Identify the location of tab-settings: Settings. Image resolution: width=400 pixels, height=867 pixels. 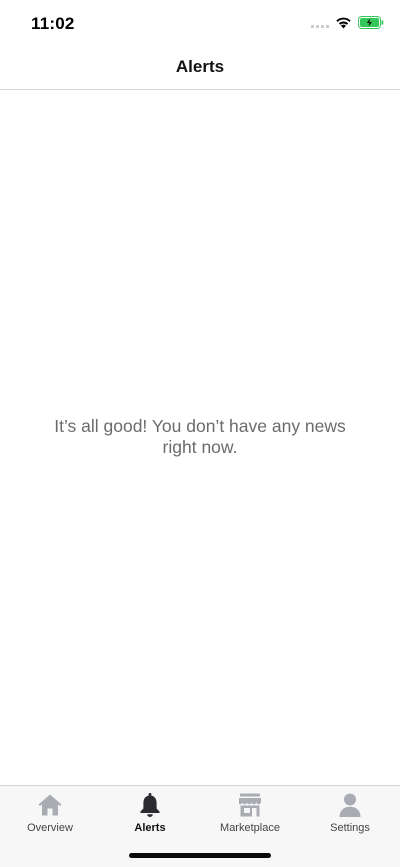
(350, 815).